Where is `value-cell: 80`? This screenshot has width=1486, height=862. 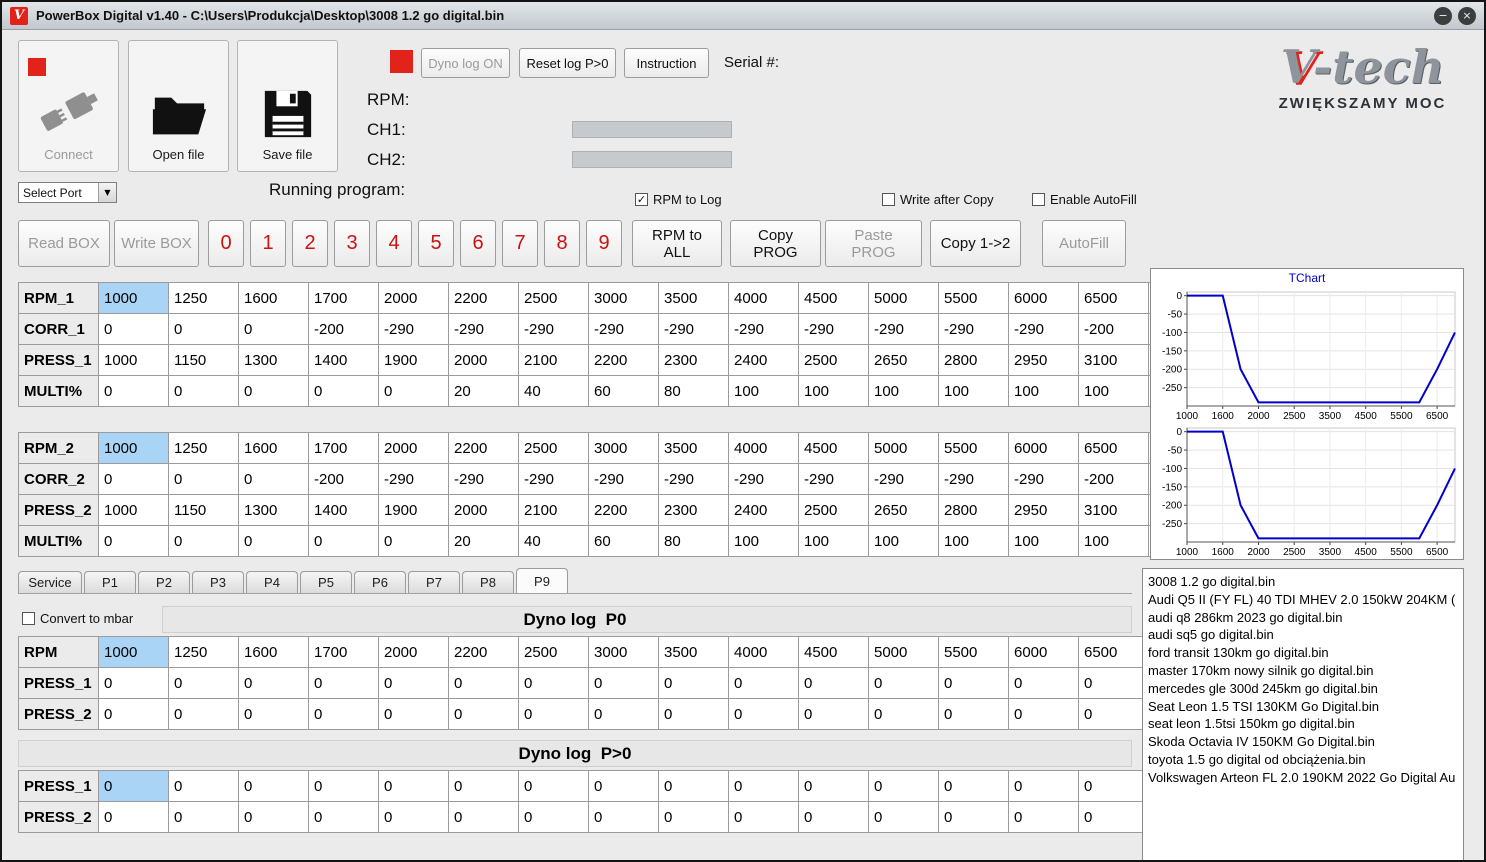
value-cell: 80 is located at coordinates (693, 391).